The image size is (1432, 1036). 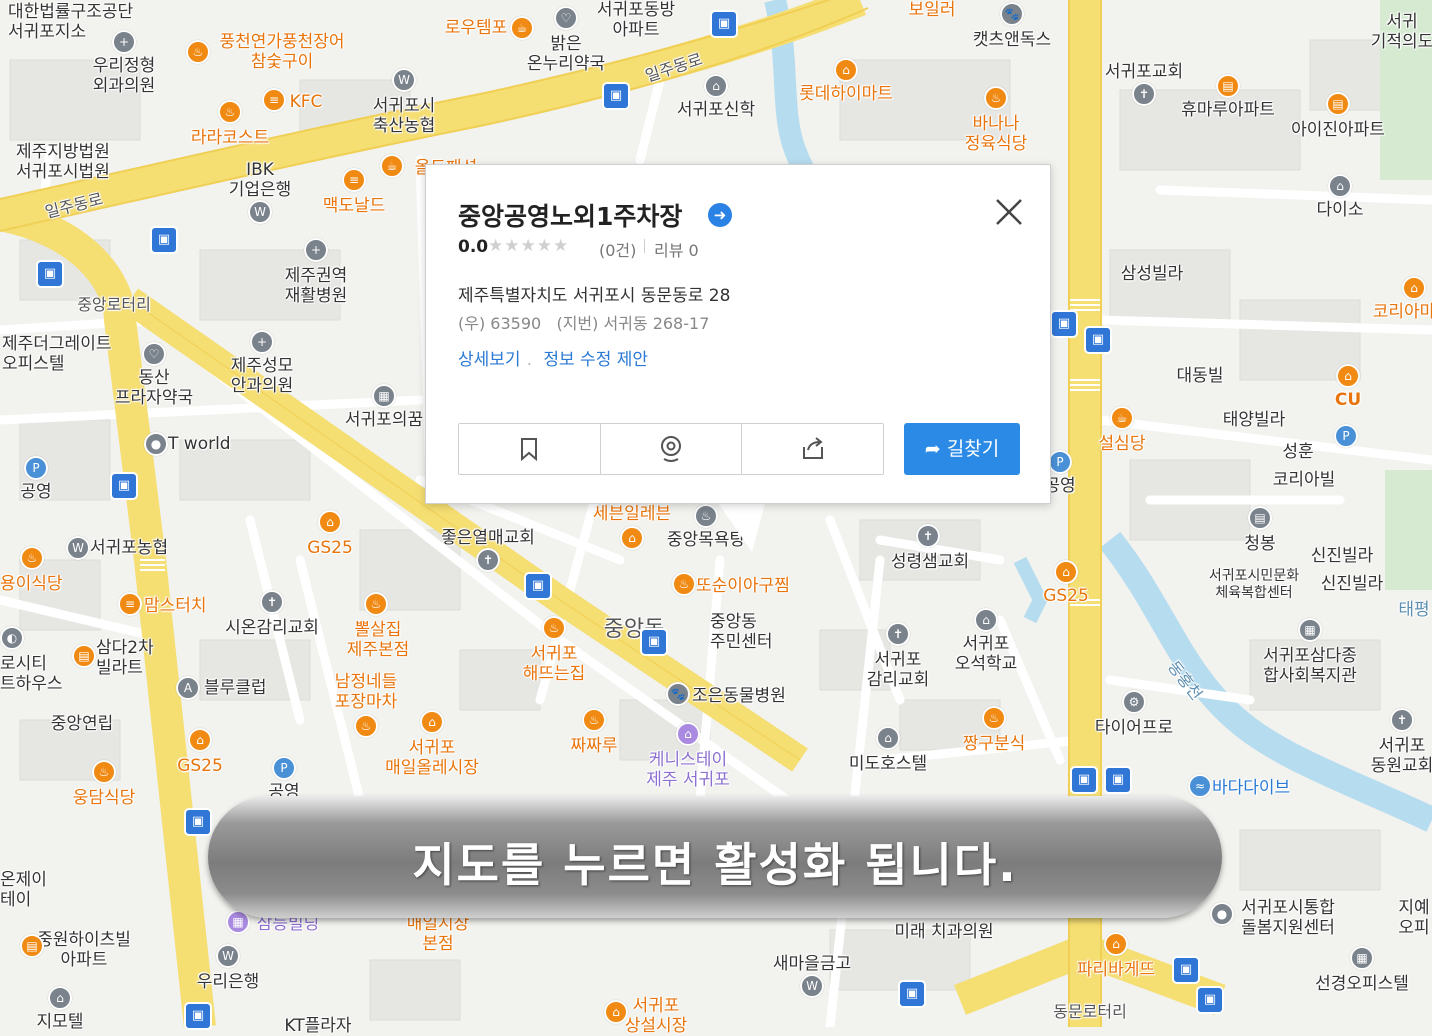 I want to click on place-label: 맘스터치, so click(x=175, y=606).